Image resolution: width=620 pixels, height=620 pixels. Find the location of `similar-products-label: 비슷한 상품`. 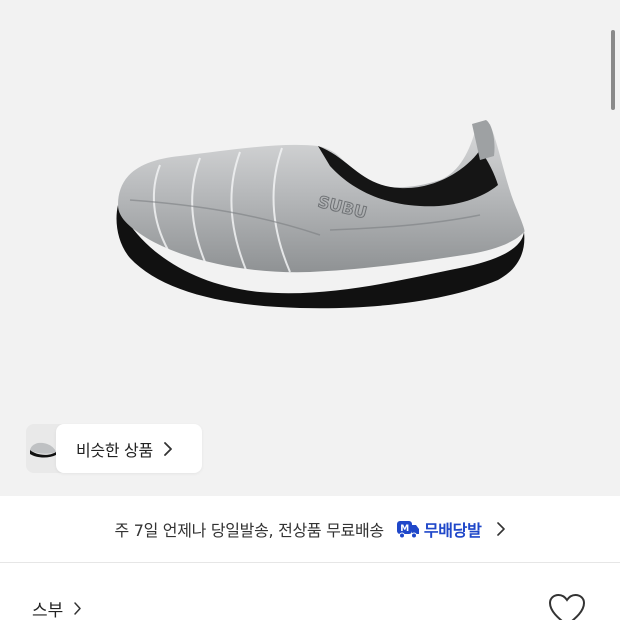

similar-products-label: 비슷한 상품 is located at coordinates (114, 450).